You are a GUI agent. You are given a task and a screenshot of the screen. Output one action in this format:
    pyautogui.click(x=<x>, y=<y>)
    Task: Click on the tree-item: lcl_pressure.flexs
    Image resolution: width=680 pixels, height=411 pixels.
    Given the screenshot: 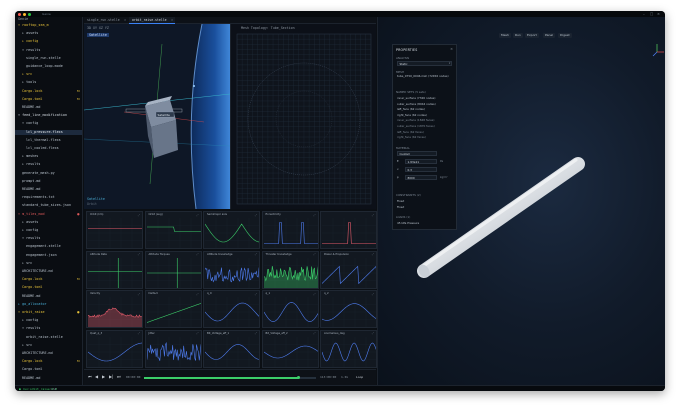 What is the action you would take?
    pyautogui.click(x=44, y=132)
    